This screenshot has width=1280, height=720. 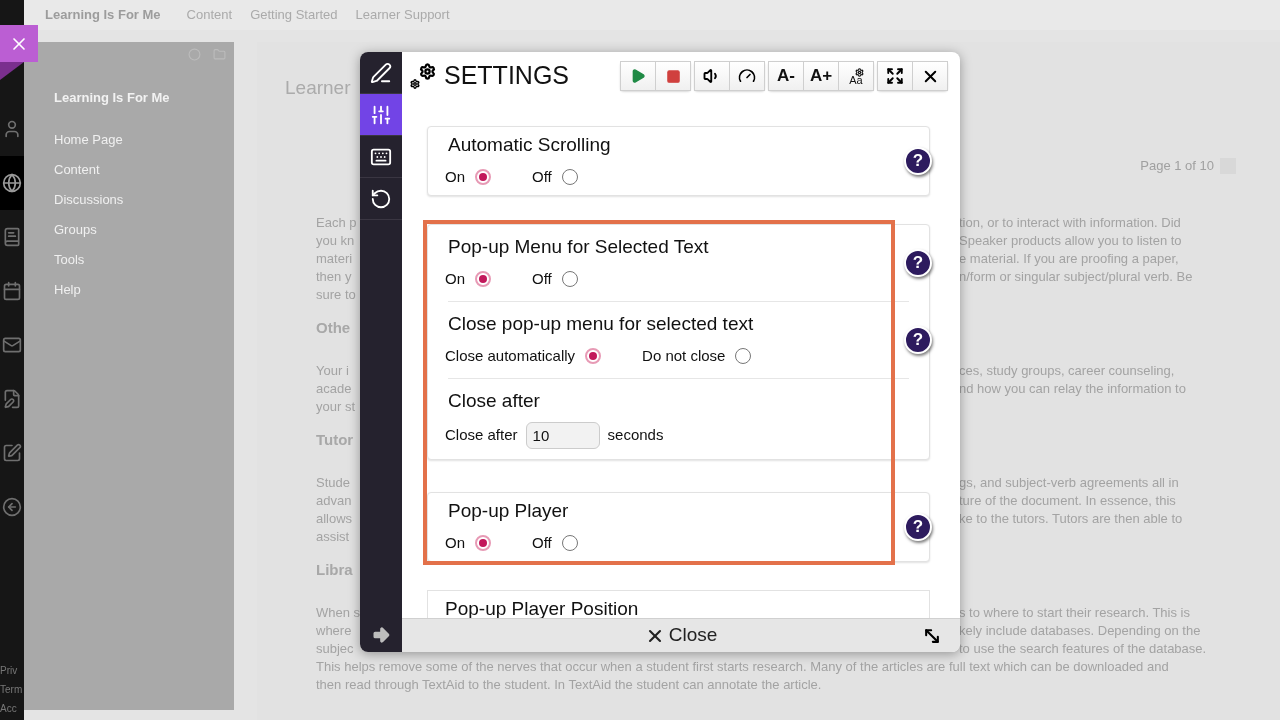 I want to click on text-line: then read through TextAid to the student. In TextAid the student can annotate the article., so click(x=569, y=684).